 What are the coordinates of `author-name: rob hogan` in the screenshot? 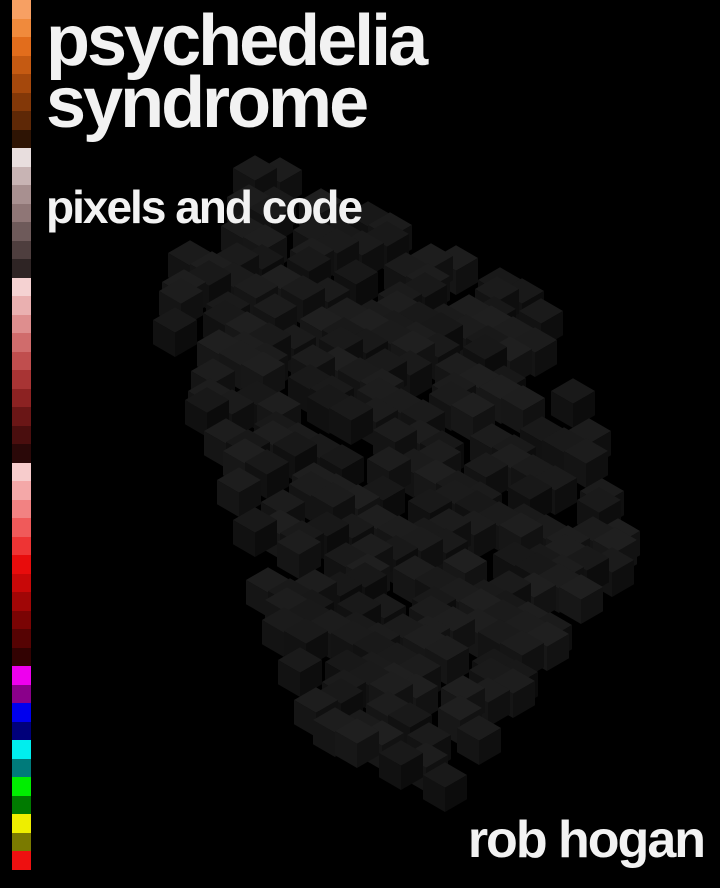 It's located at (586, 840).